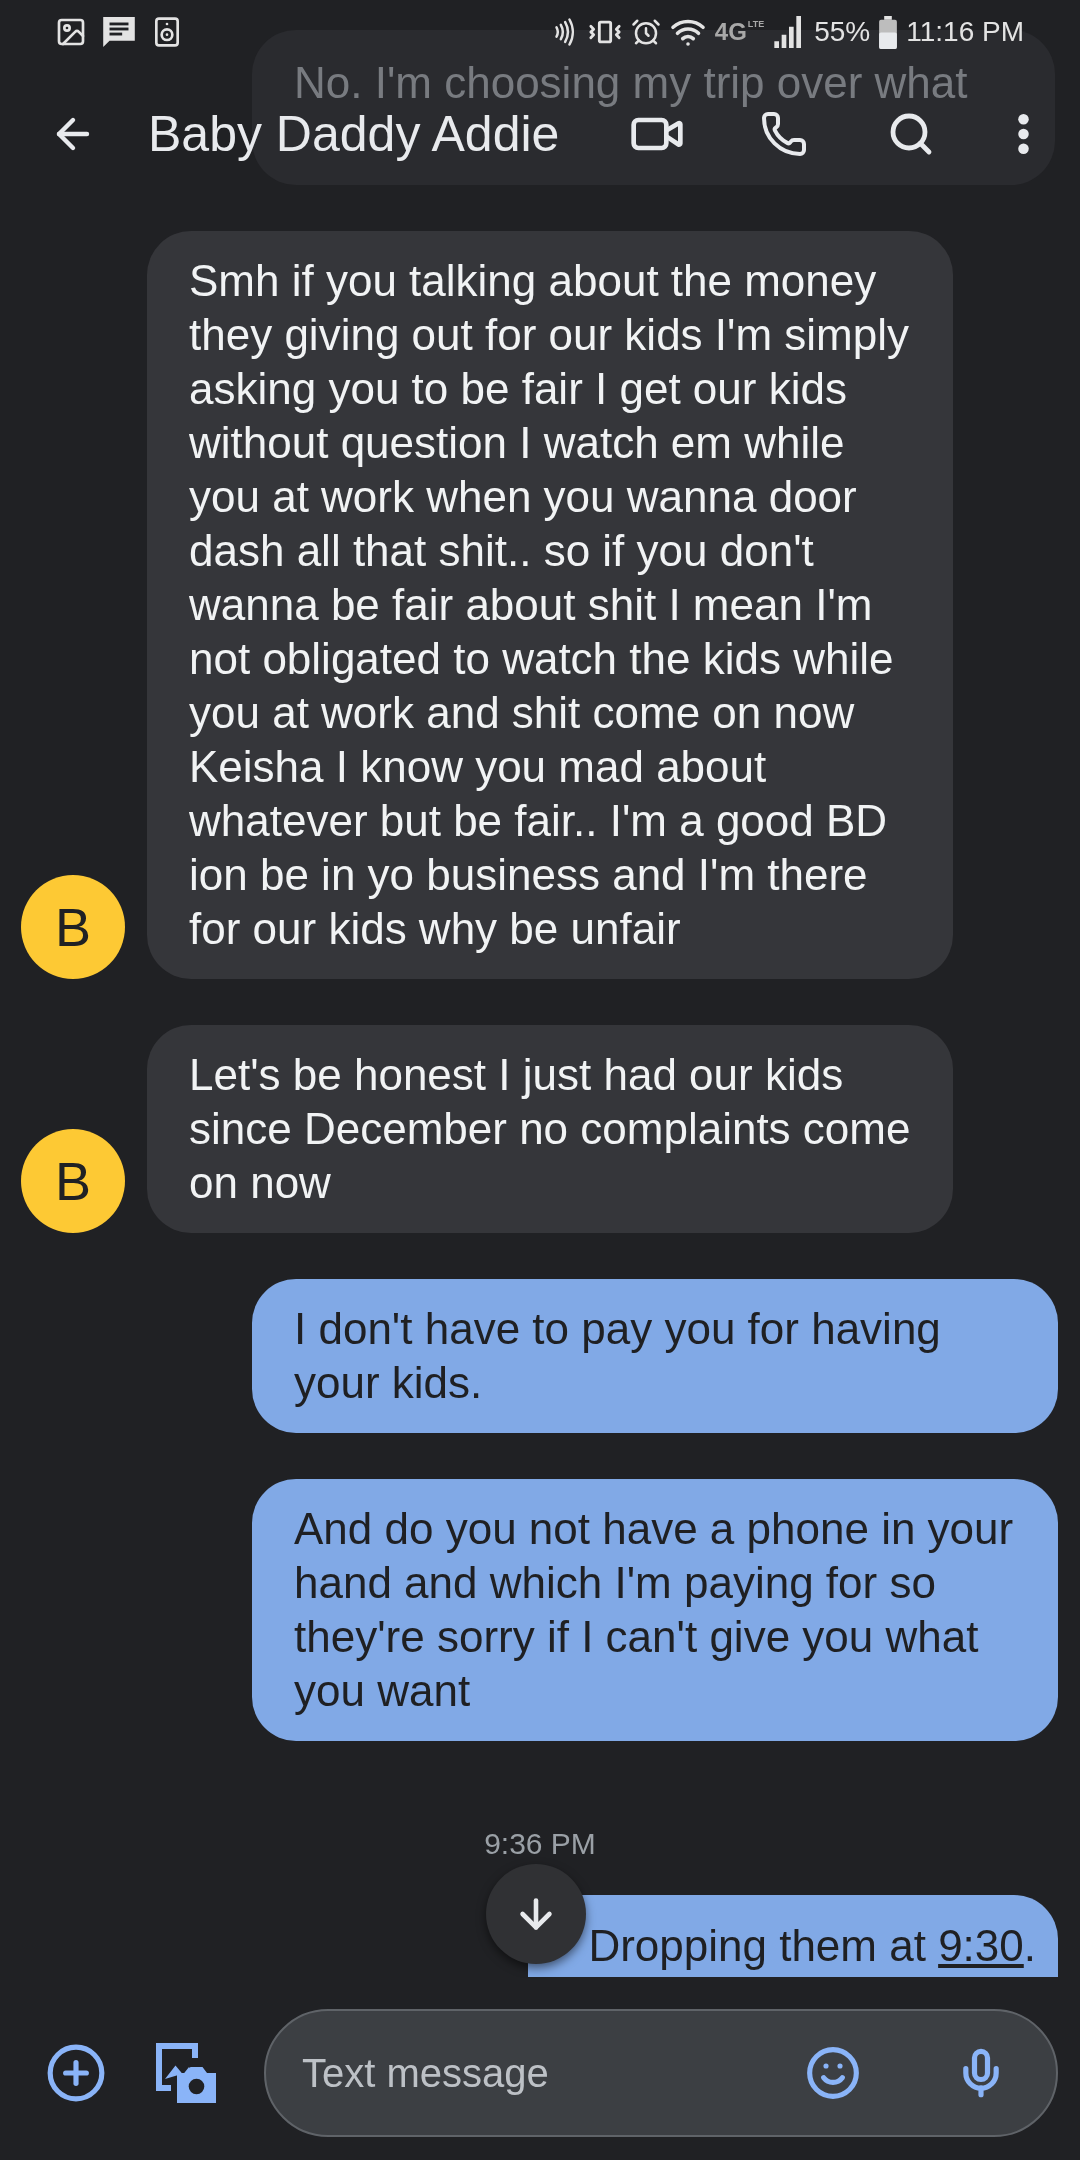  Describe the element at coordinates (550, 1129) in the screenshot. I see `message-text: Let's be honest I just had our kids since December no complaints come on now` at that location.